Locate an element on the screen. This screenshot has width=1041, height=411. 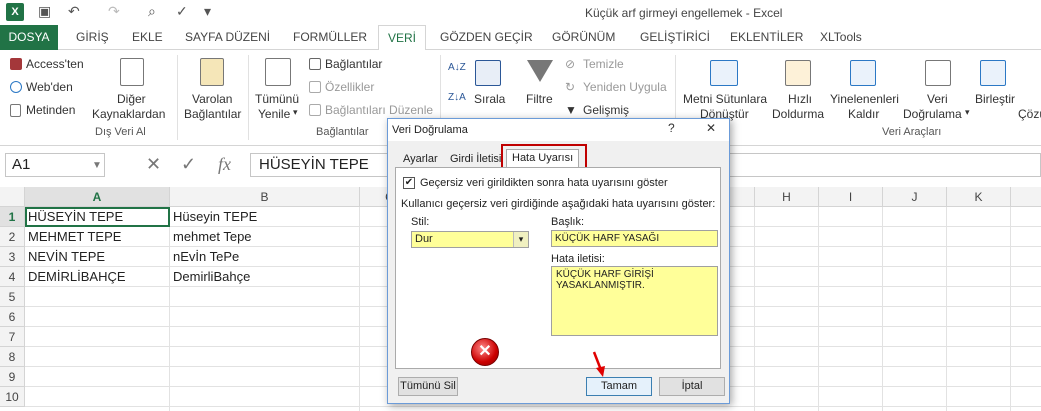
title-input: KÜÇÜK HARF YASAĞI is located at coordinates (634, 238).